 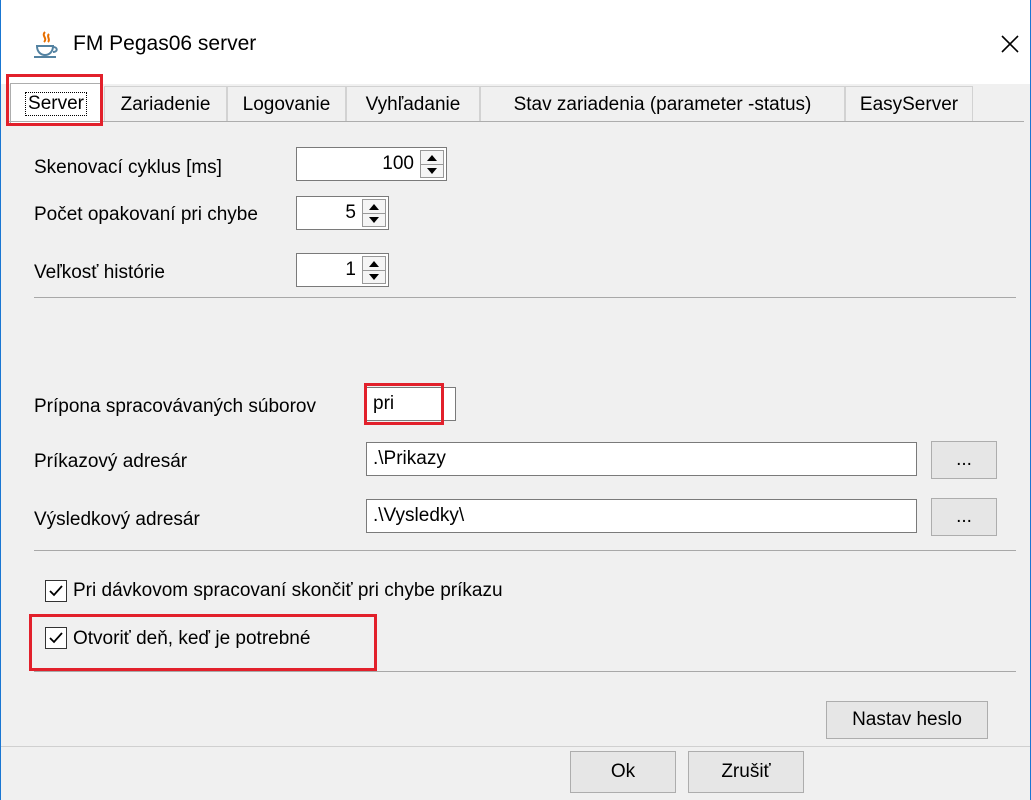 What do you see at coordinates (0, 400) in the screenshot?
I see `window-frame-left` at bounding box center [0, 400].